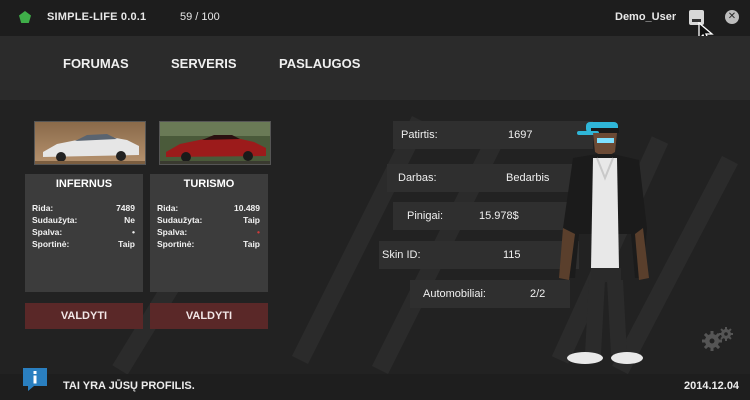  What do you see at coordinates (129, 220) in the screenshot?
I see `row-value: Ne` at bounding box center [129, 220].